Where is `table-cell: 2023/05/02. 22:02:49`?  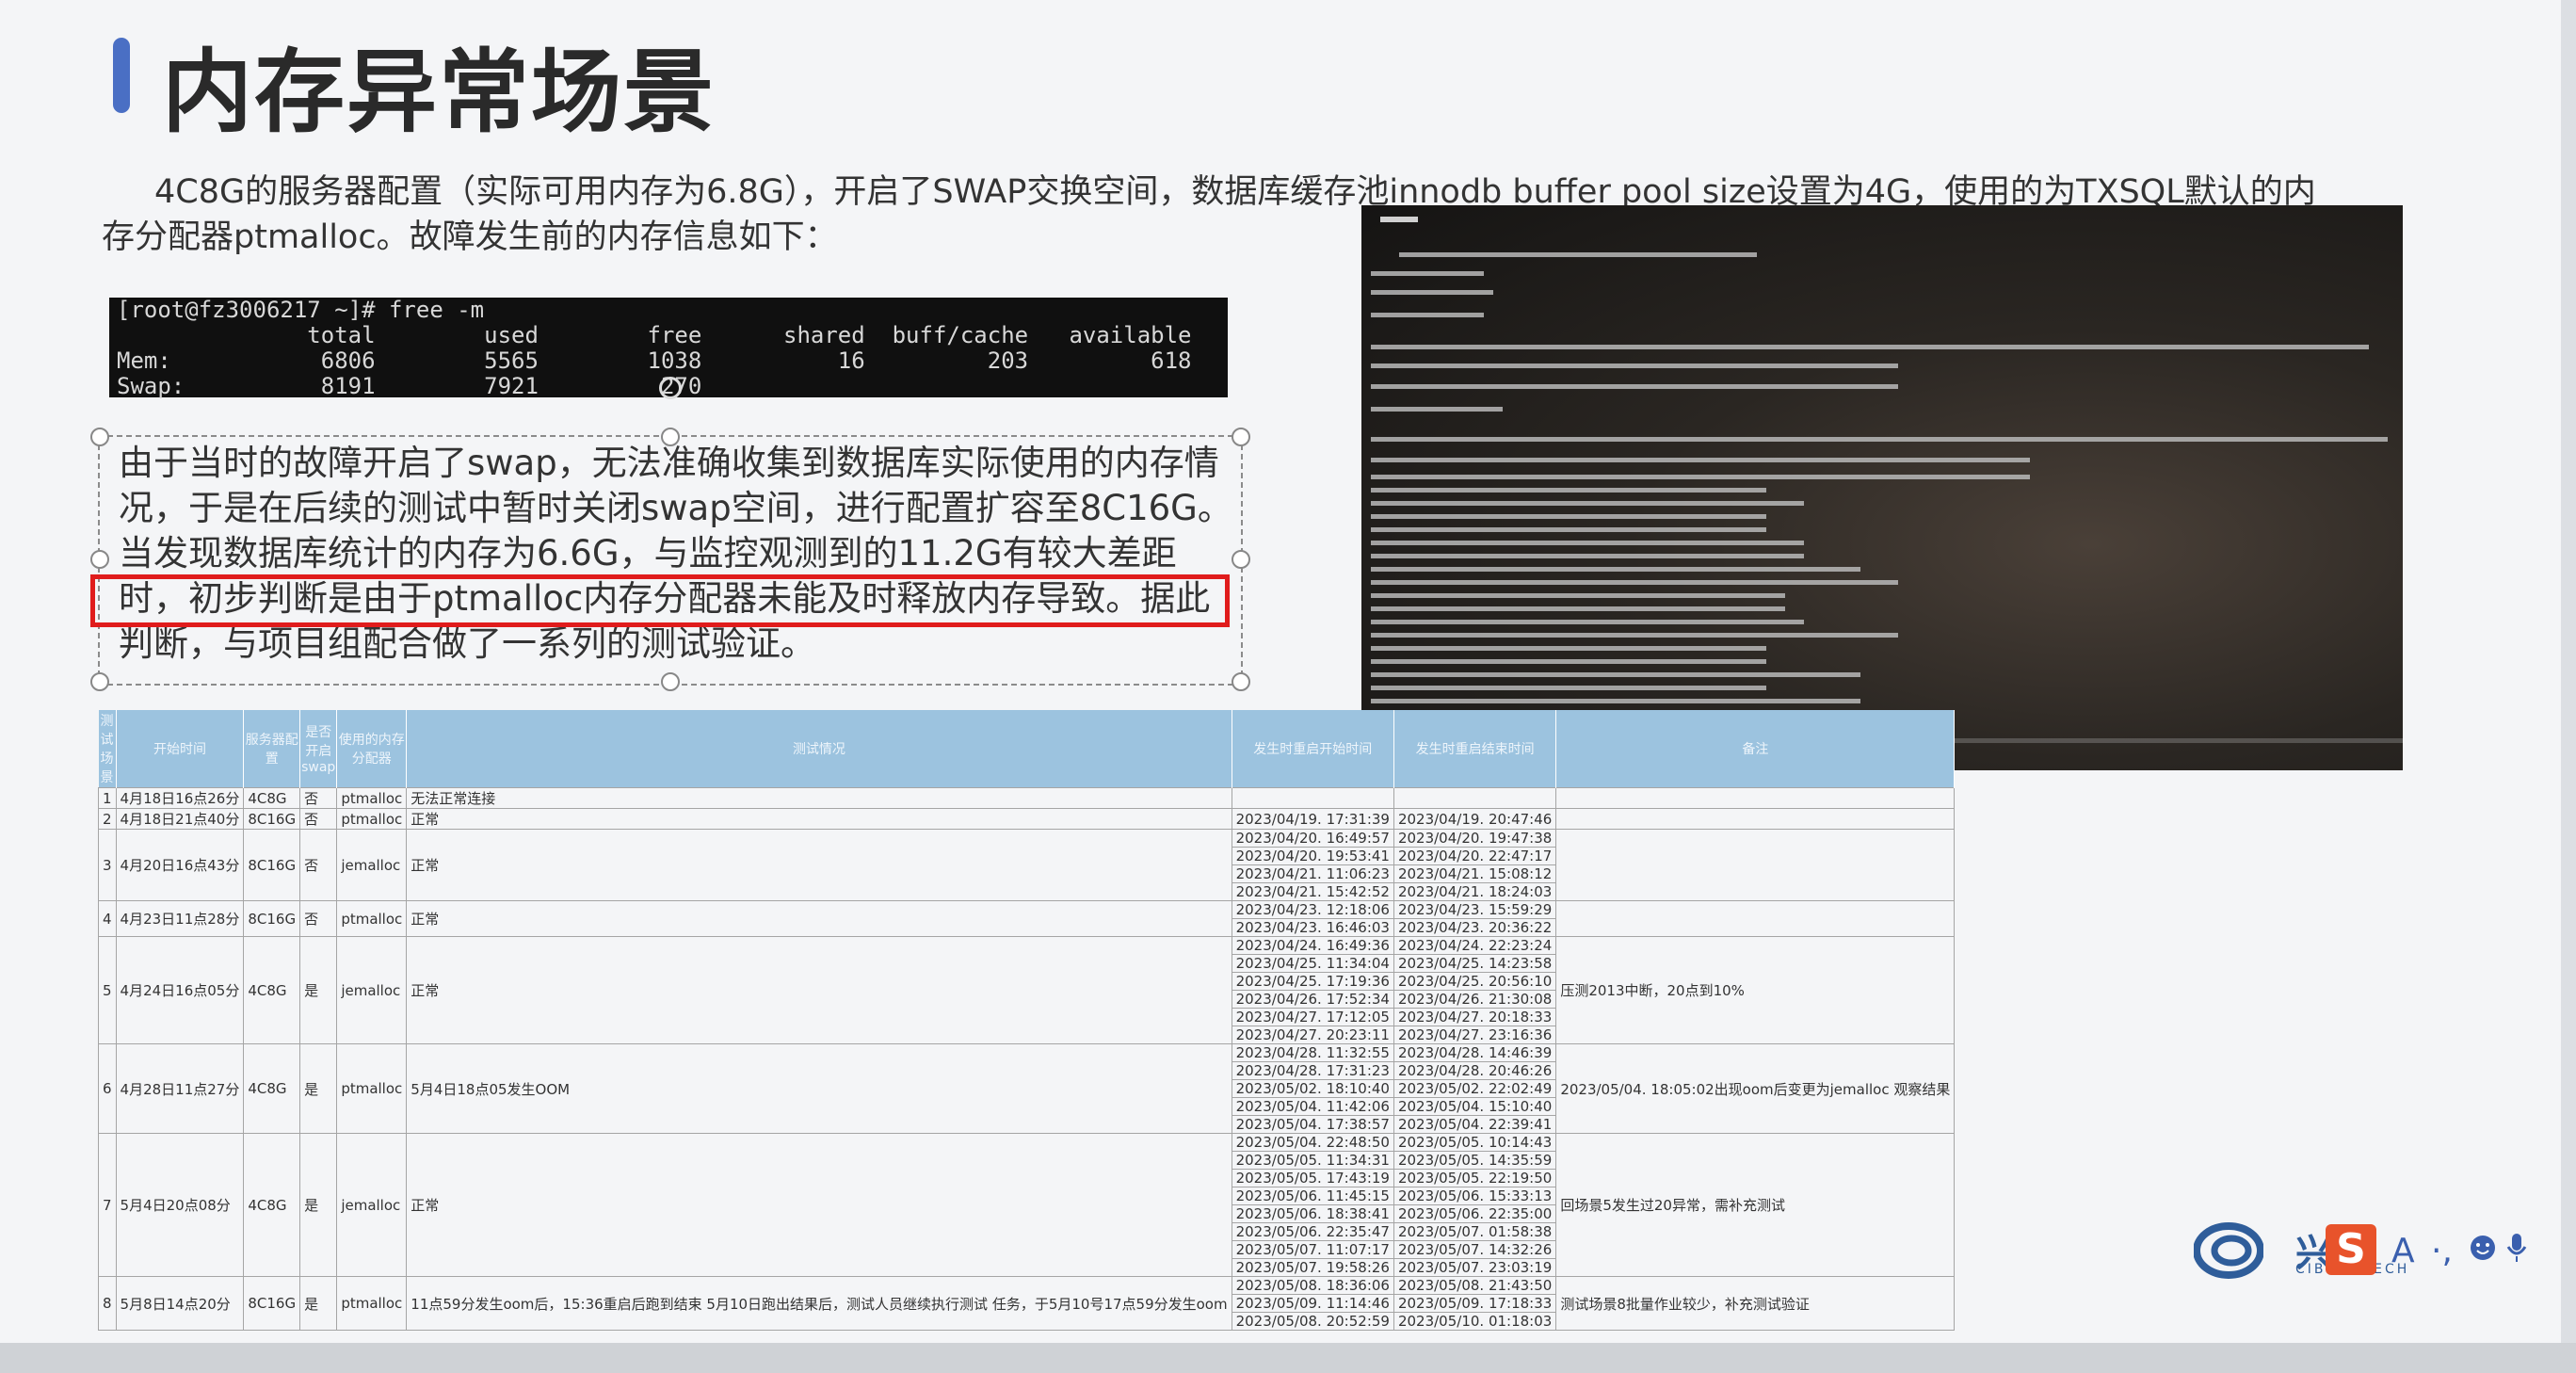
table-cell: 2023/05/02. 22:02:49 is located at coordinates (1475, 1088).